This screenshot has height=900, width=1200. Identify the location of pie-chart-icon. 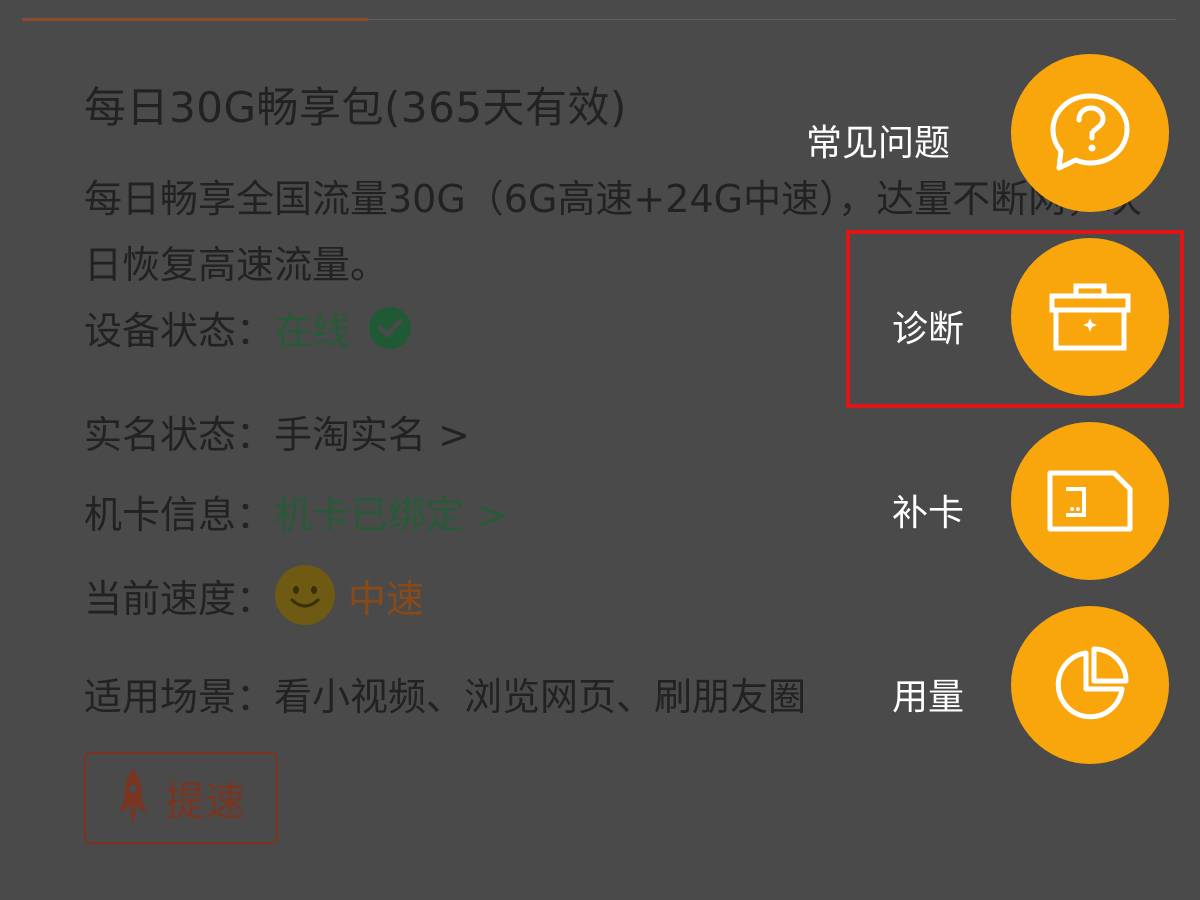
(1092, 683).